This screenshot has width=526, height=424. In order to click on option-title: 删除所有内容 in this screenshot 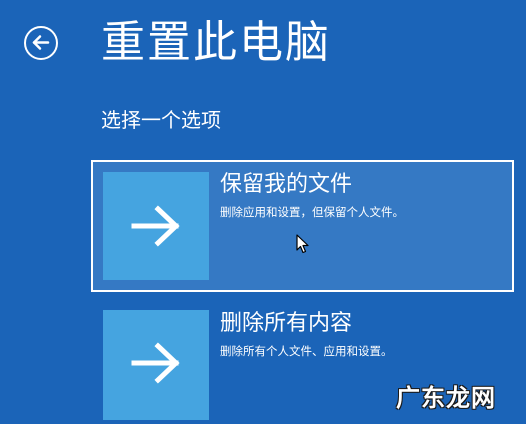, I will do `click(286, 323)`.